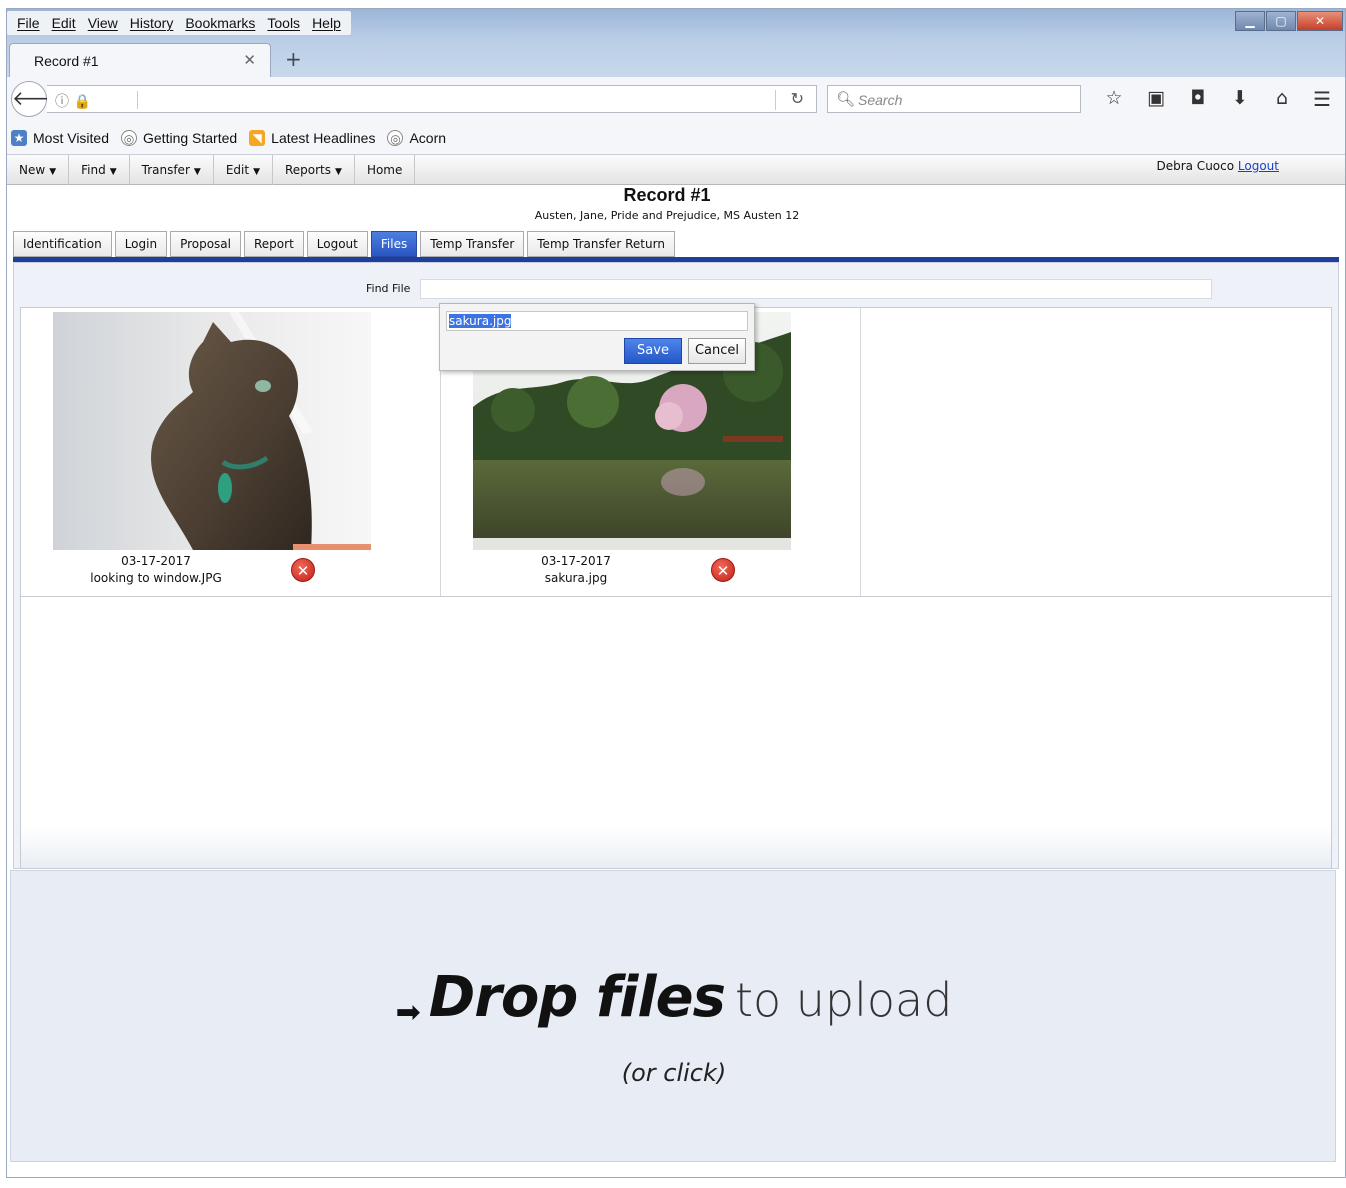 The height and width of the screenshot is (1188, 1346). I want to click on tab-report: Report, so click(274, 244).